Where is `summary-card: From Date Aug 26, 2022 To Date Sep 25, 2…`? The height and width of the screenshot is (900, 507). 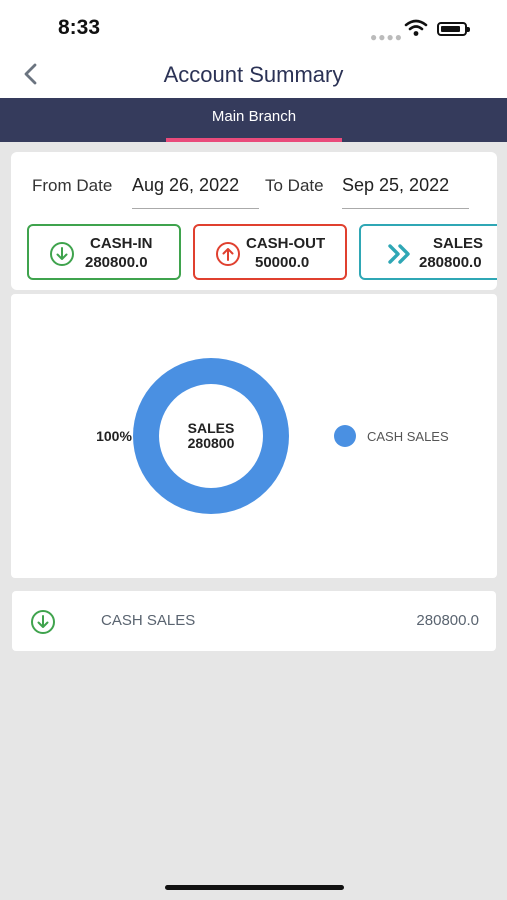 summary-card: From Date Aug 26, 2022 To Date Sep 25, 2… is located at coordinates (254, 221).